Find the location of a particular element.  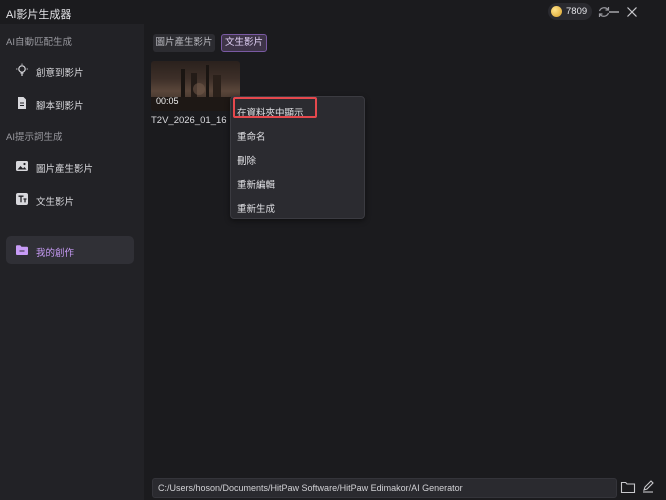

open-folder-icon is located at coordinates (628, 487).